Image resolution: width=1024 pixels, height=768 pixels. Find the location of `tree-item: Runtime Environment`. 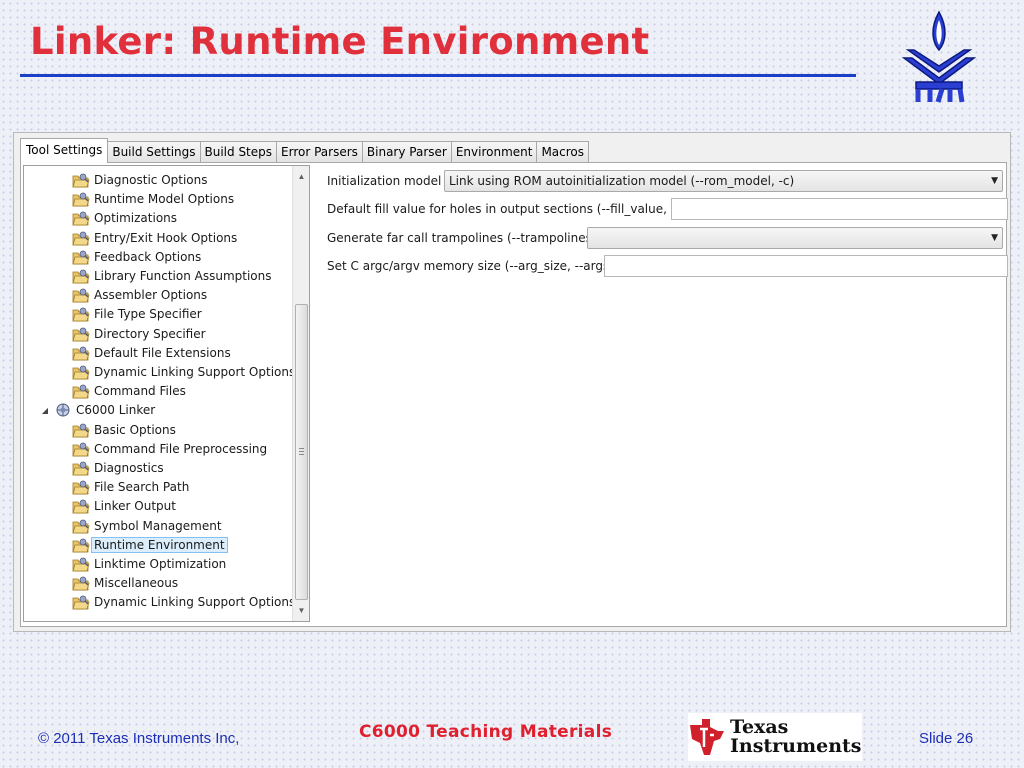

tree-item: Runtime Environment is located at coordinates (150, 545).